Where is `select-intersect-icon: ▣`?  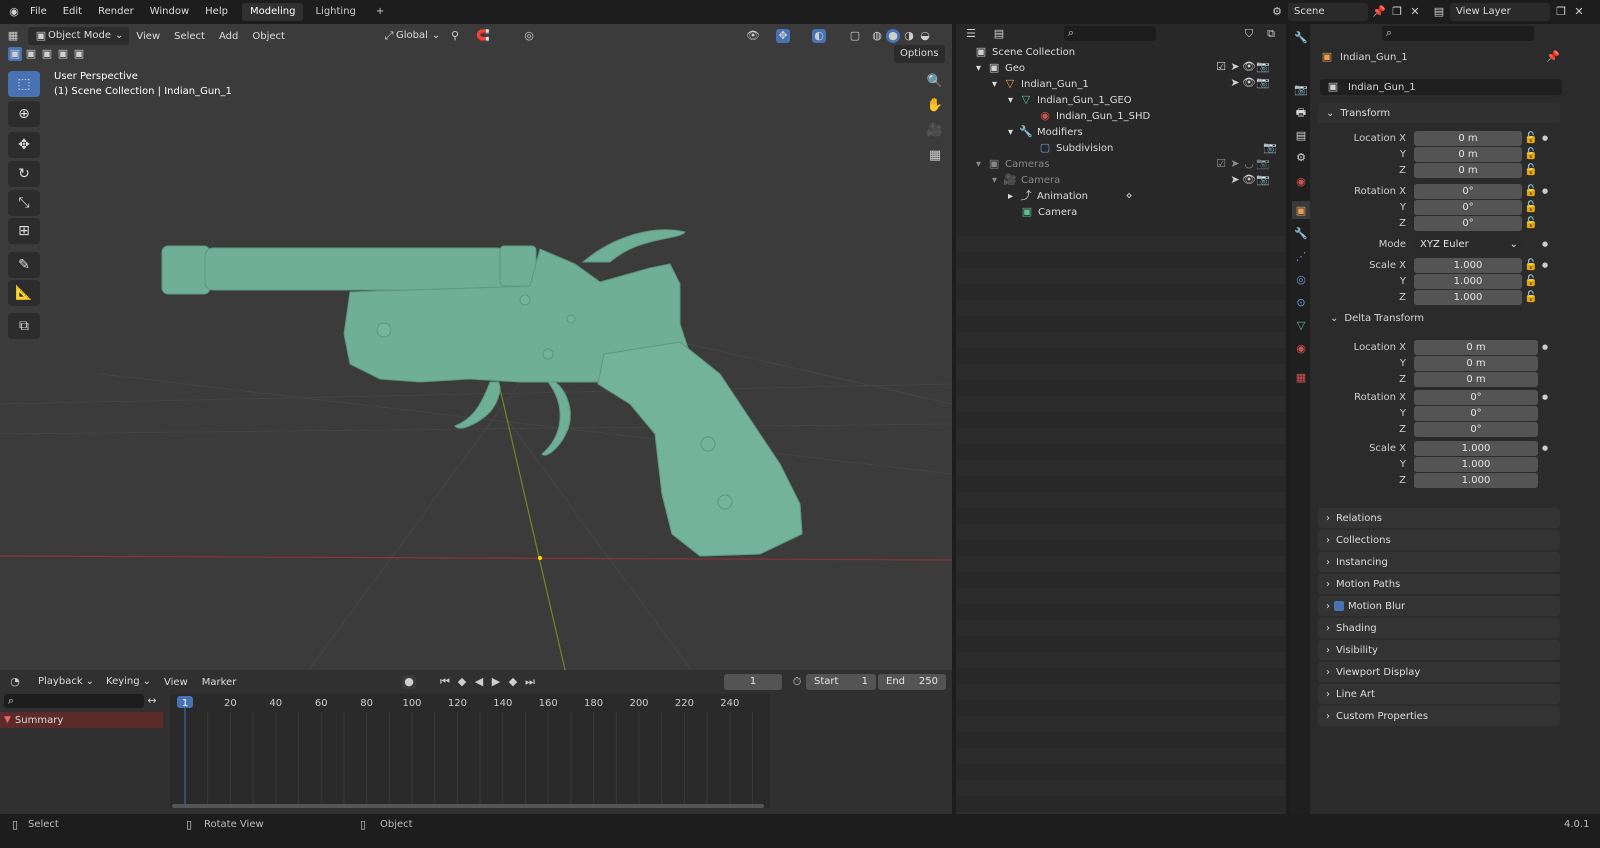 select-intersect-icon: ▣ is located at coordinates (79, 54).